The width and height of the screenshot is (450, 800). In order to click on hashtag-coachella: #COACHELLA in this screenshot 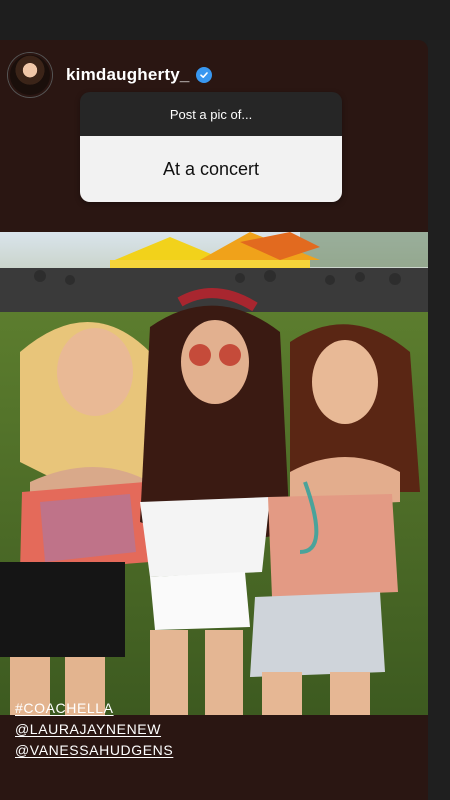, I will do `click(94, 708)`.